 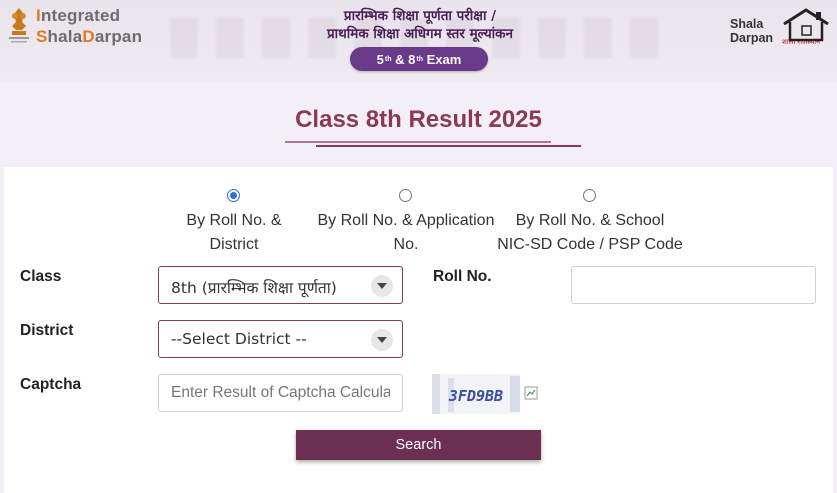 I want to click on shala-darpan-logo: Shala Darpan शाला राजस्थान, so click(x=780, y=28).